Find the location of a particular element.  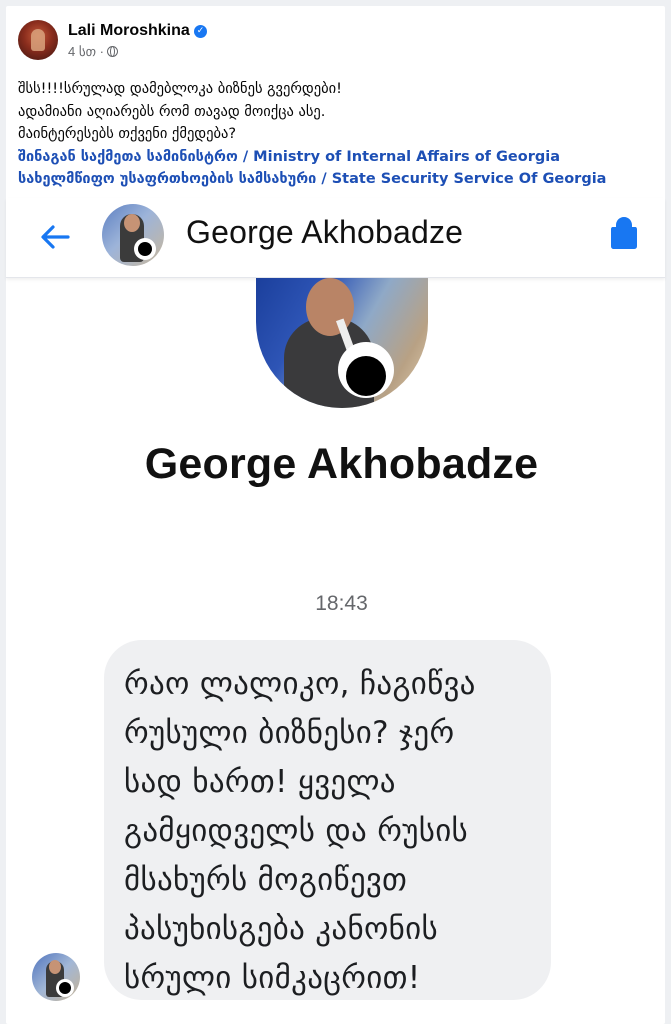

message-line: რაო ლალიკო, ჩაგიწვა is located at coordinates (300, 684).